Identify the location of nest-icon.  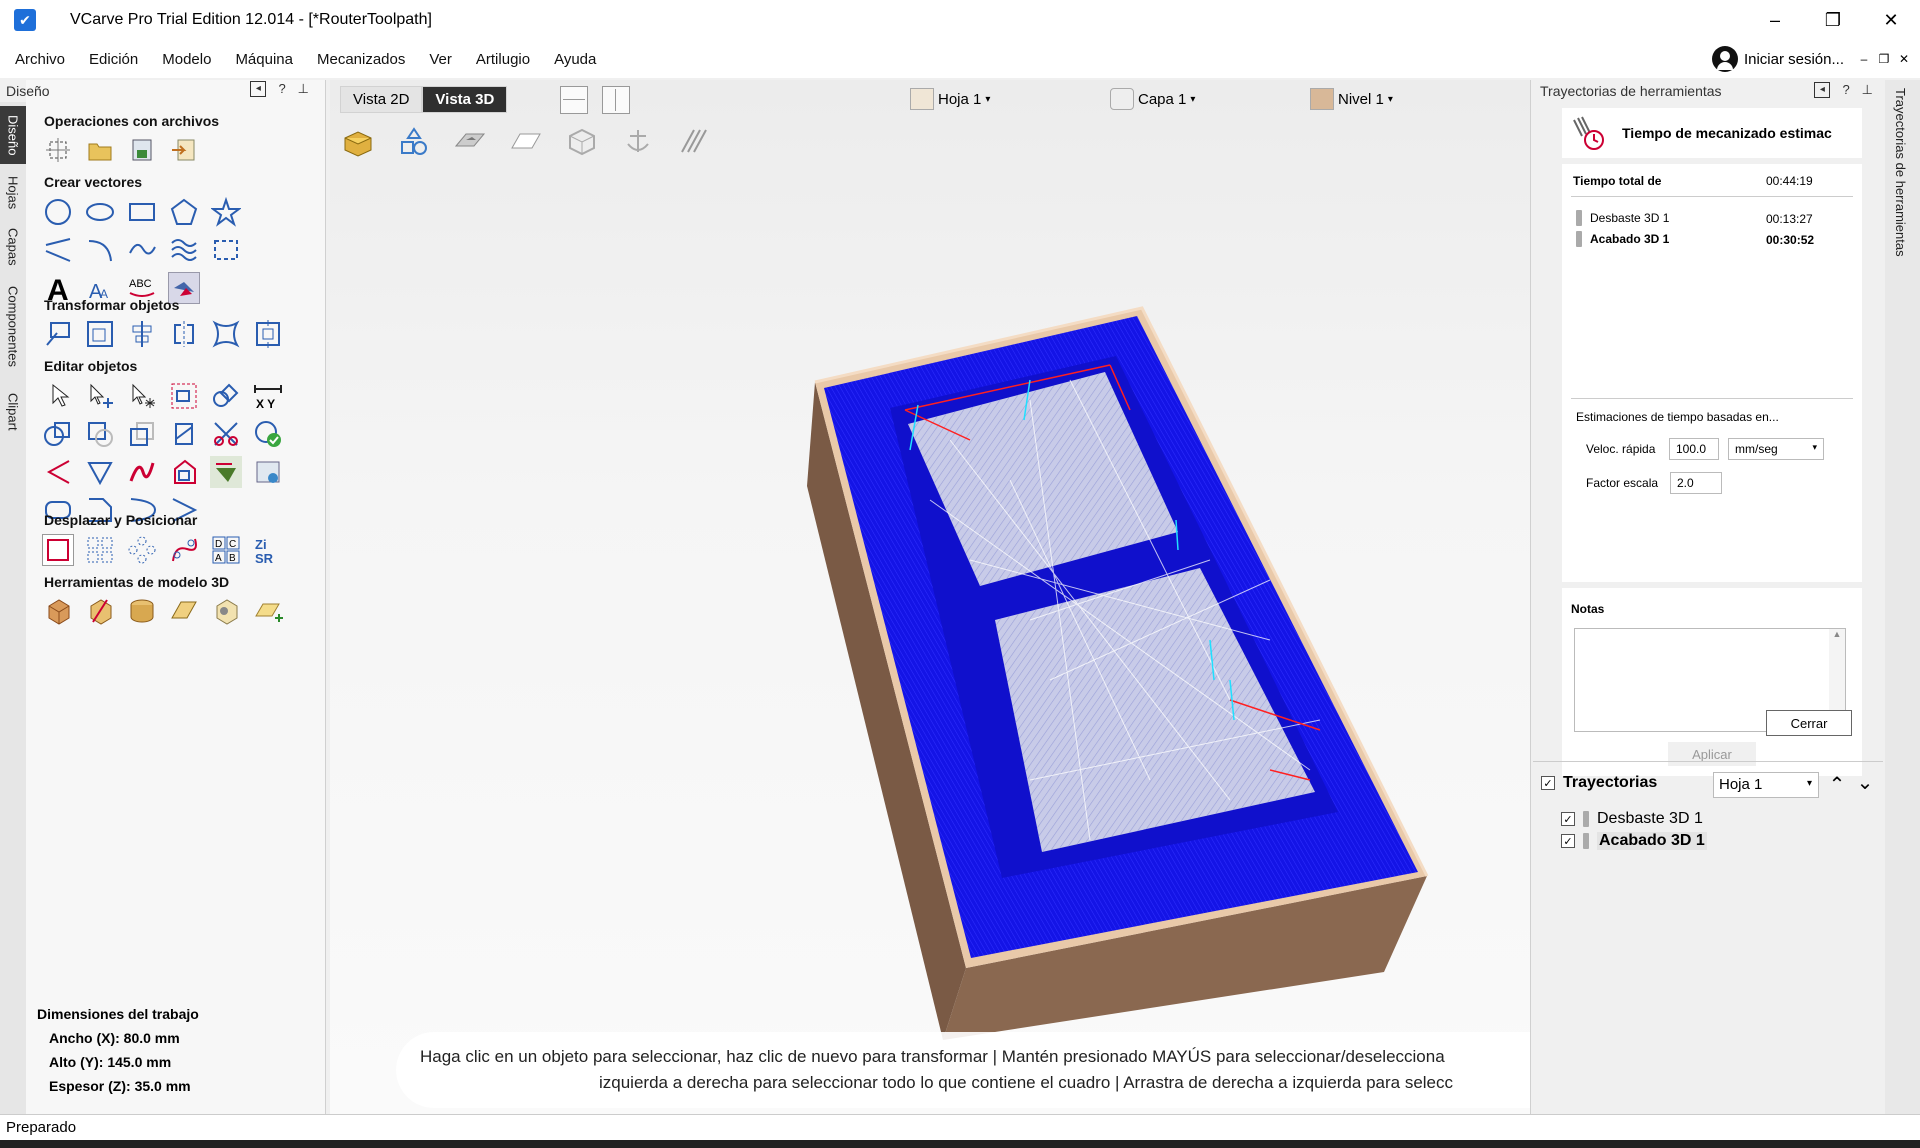
(226, 472).